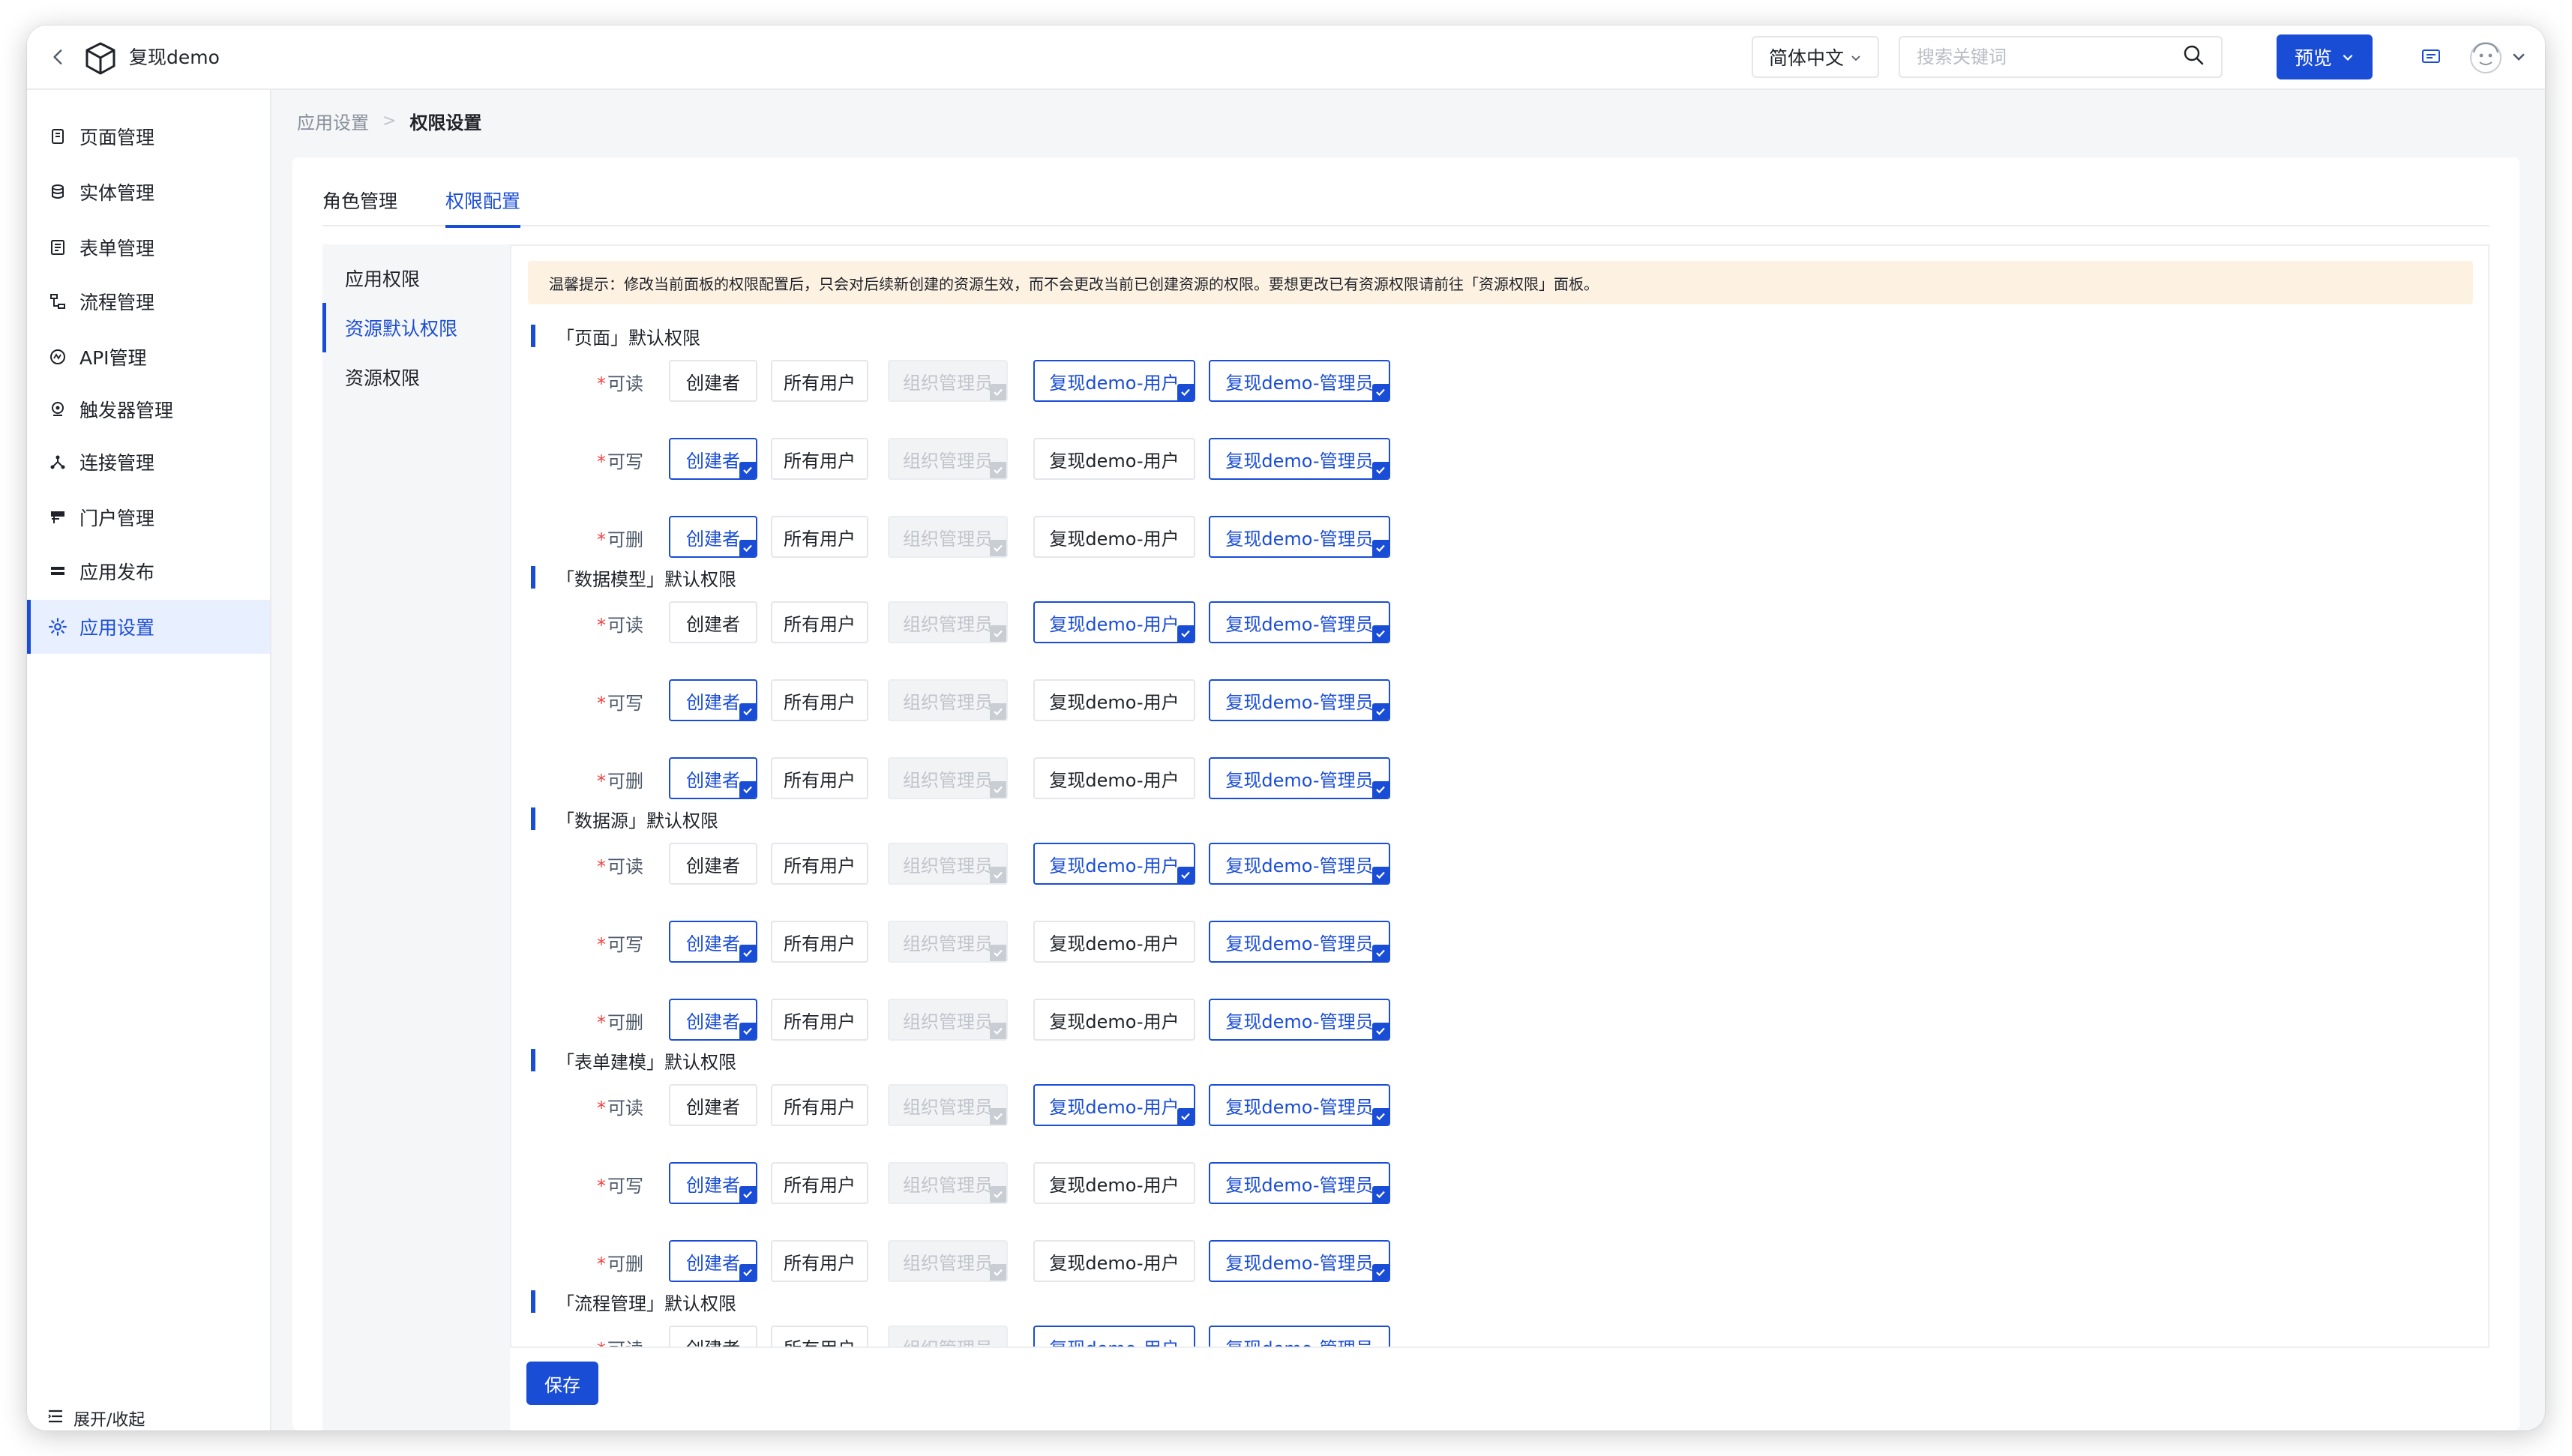 This screenshot has height=1456, width=2572. Describe the element at coordinates (562, 1383) in the screenshot. I see `save-button: 保存` at that location.